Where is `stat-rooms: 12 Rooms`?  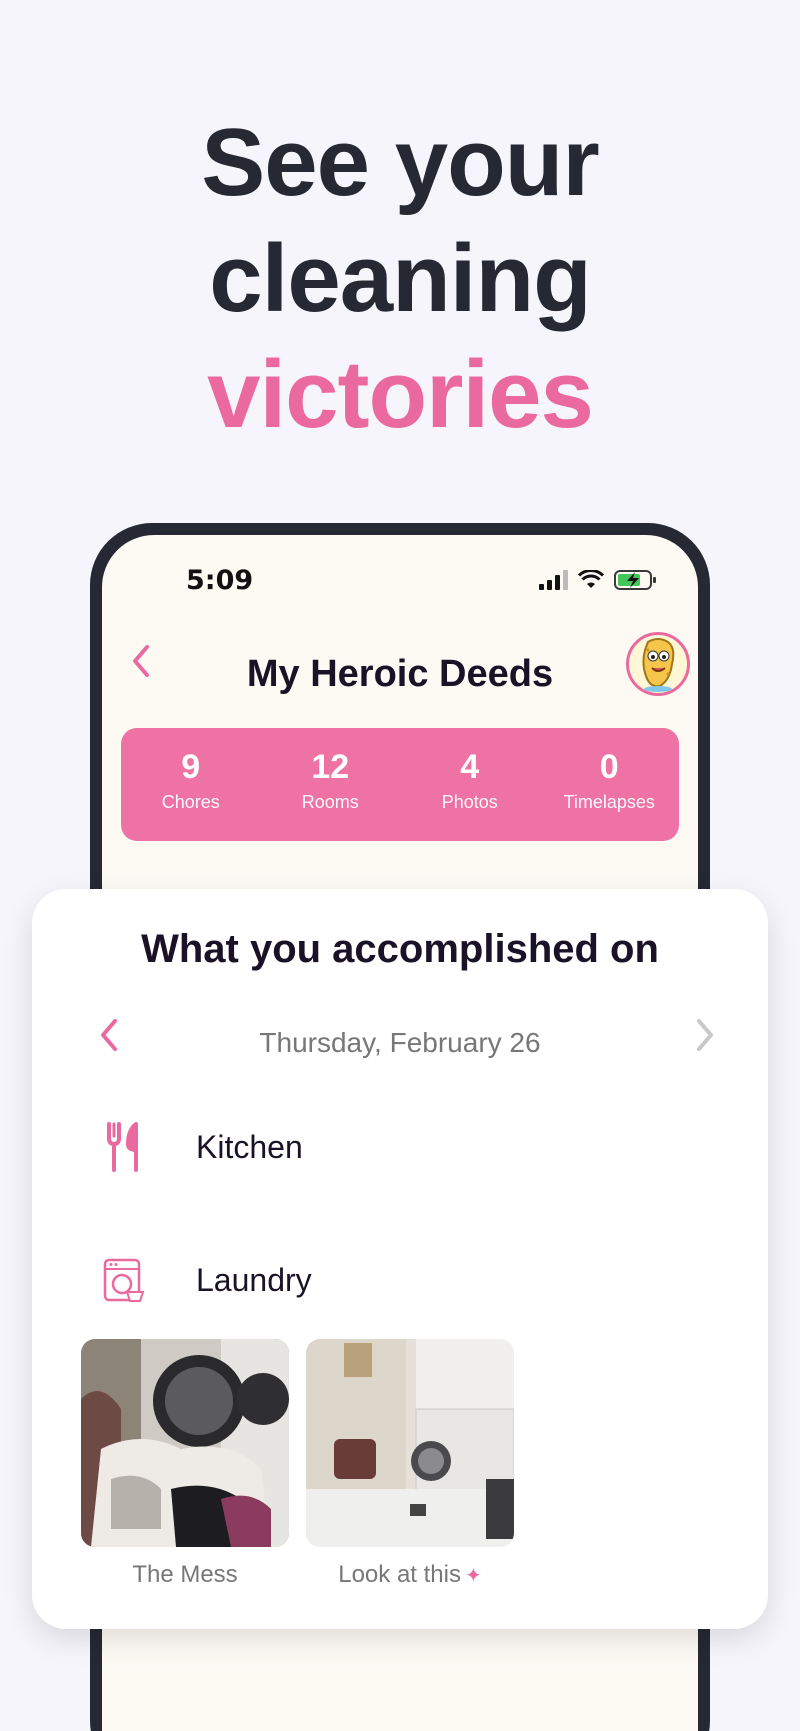
stat-rooms: 12 Rooms is located at coordinates (331, 784).